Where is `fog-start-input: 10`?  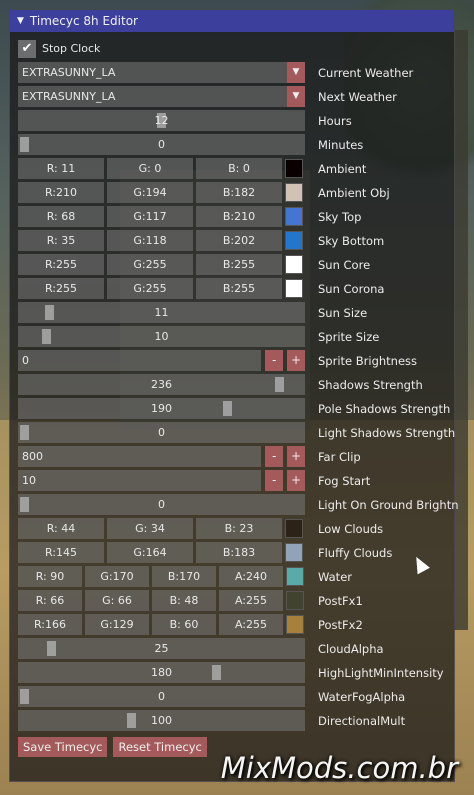 fog-start-input: 10 is located at coordinates (140, 480).